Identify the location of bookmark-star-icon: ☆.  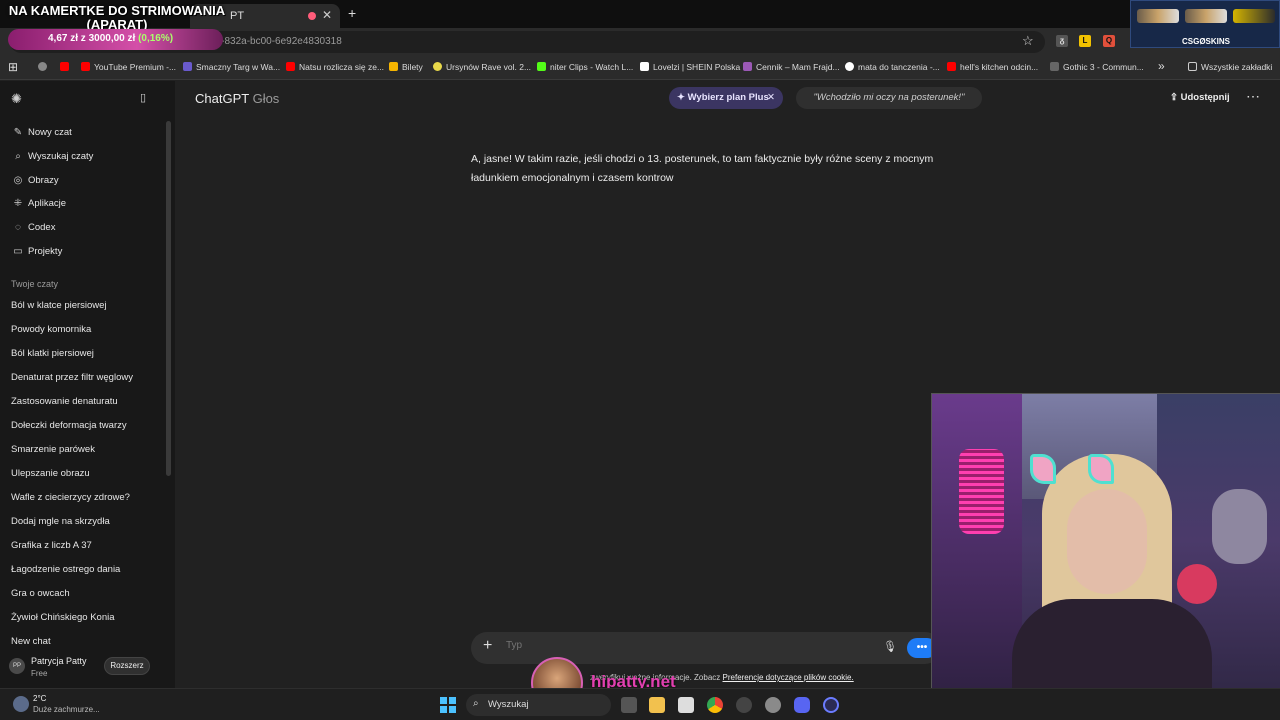
(1028, 41).